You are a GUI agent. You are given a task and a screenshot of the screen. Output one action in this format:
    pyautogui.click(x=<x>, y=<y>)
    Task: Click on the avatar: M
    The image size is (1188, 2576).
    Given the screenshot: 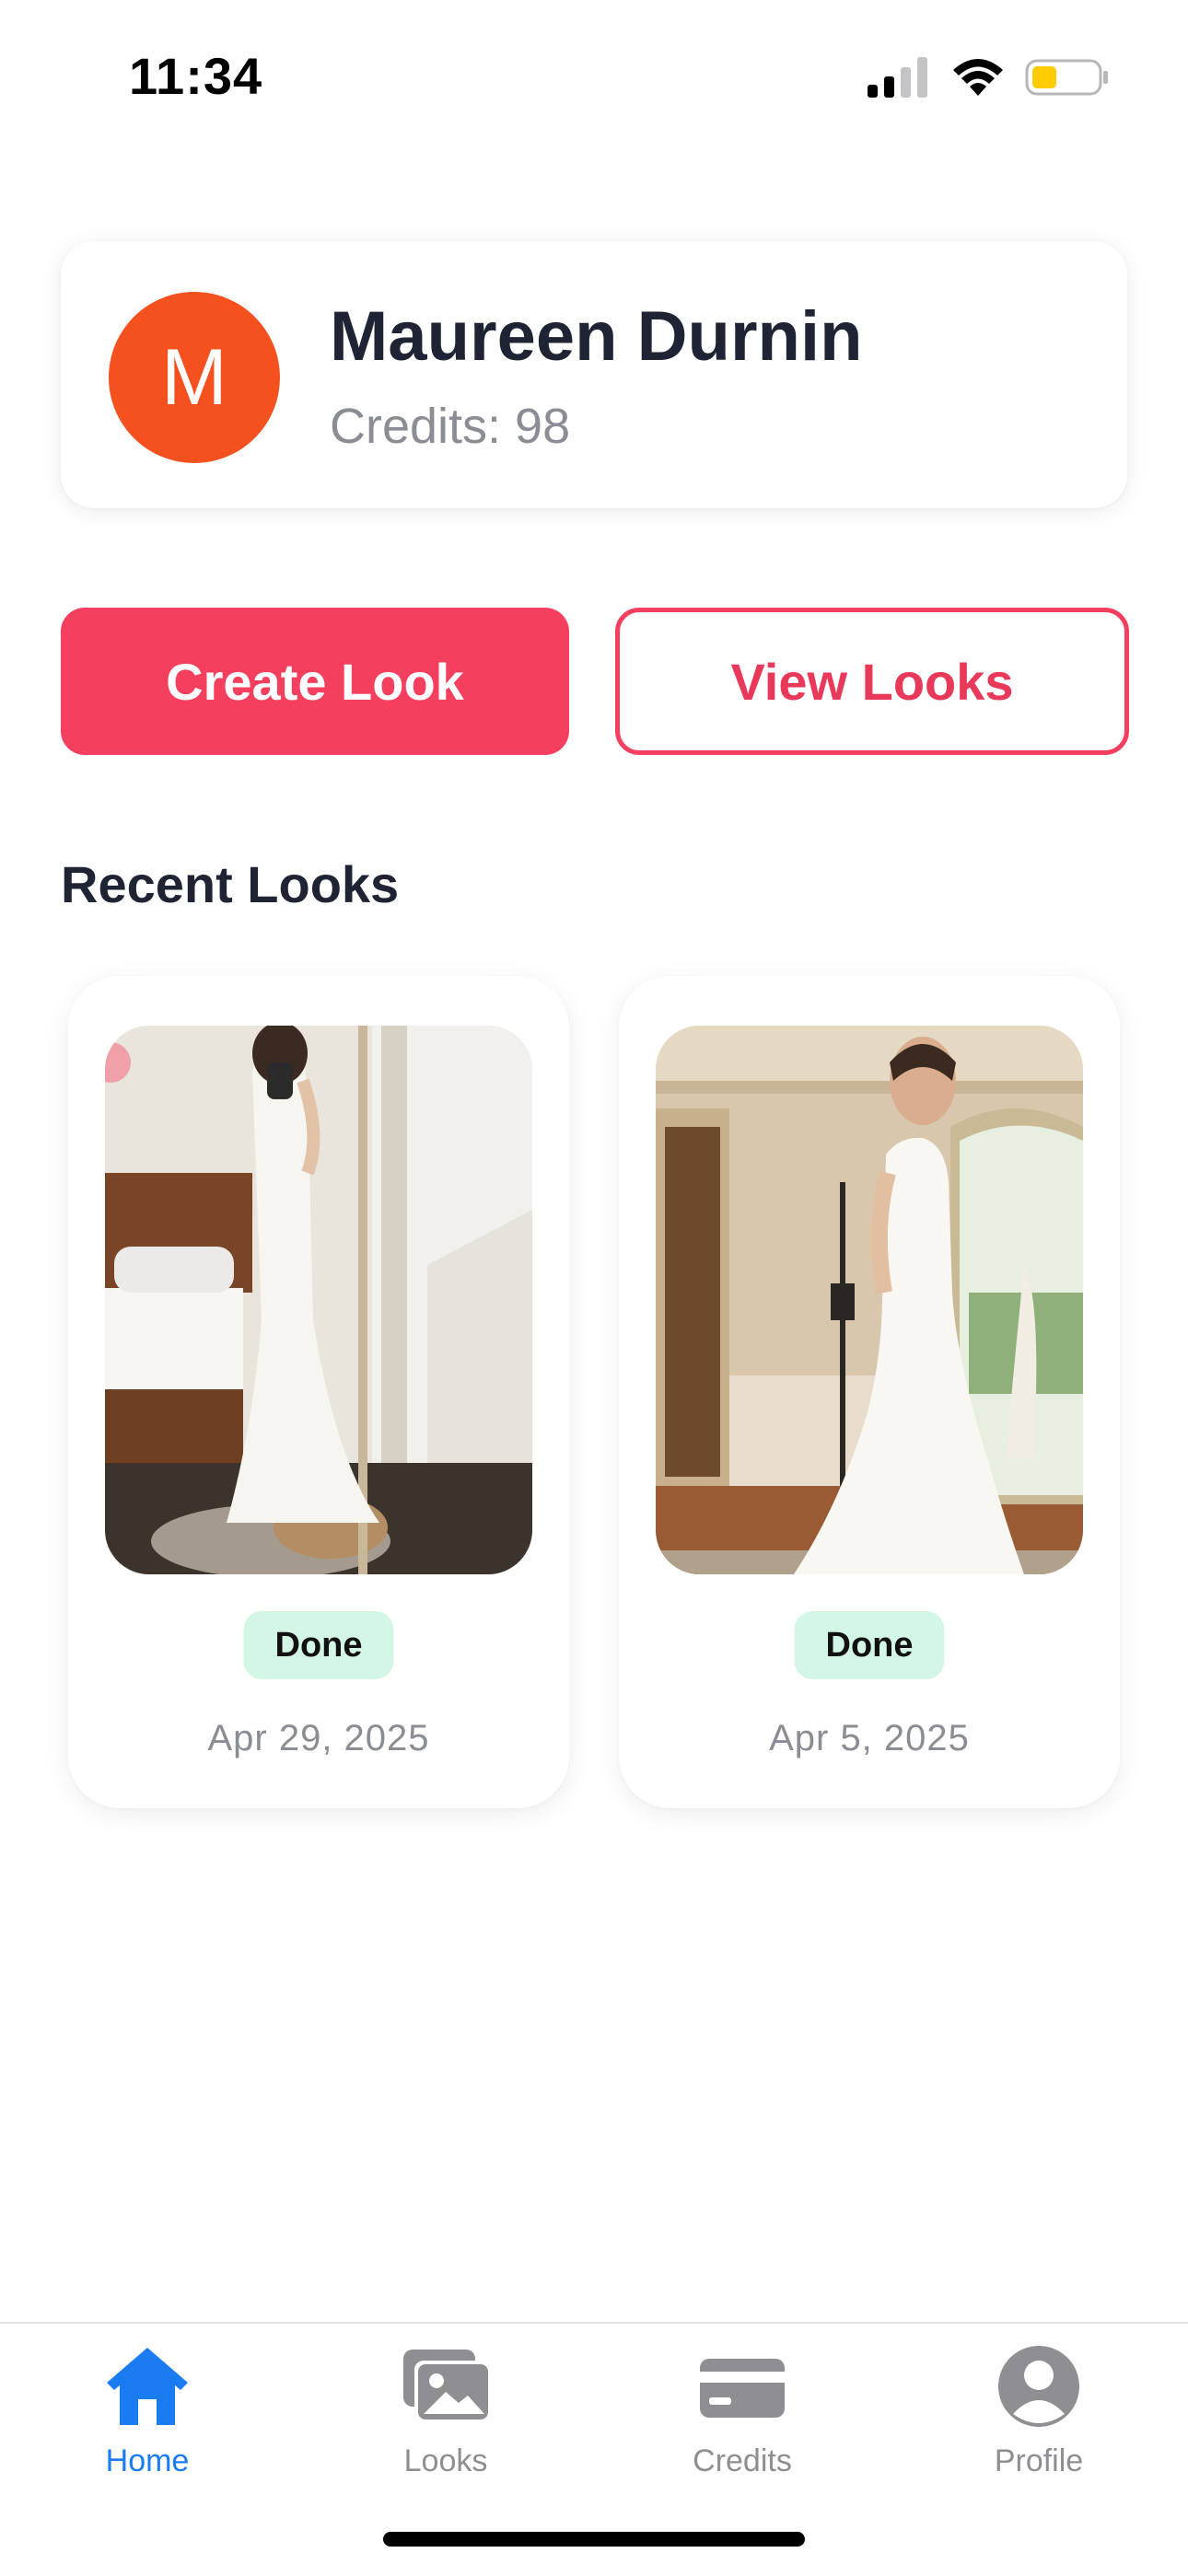 What is the action you would take?
    pyautogui.click(x=194, y=377)
    